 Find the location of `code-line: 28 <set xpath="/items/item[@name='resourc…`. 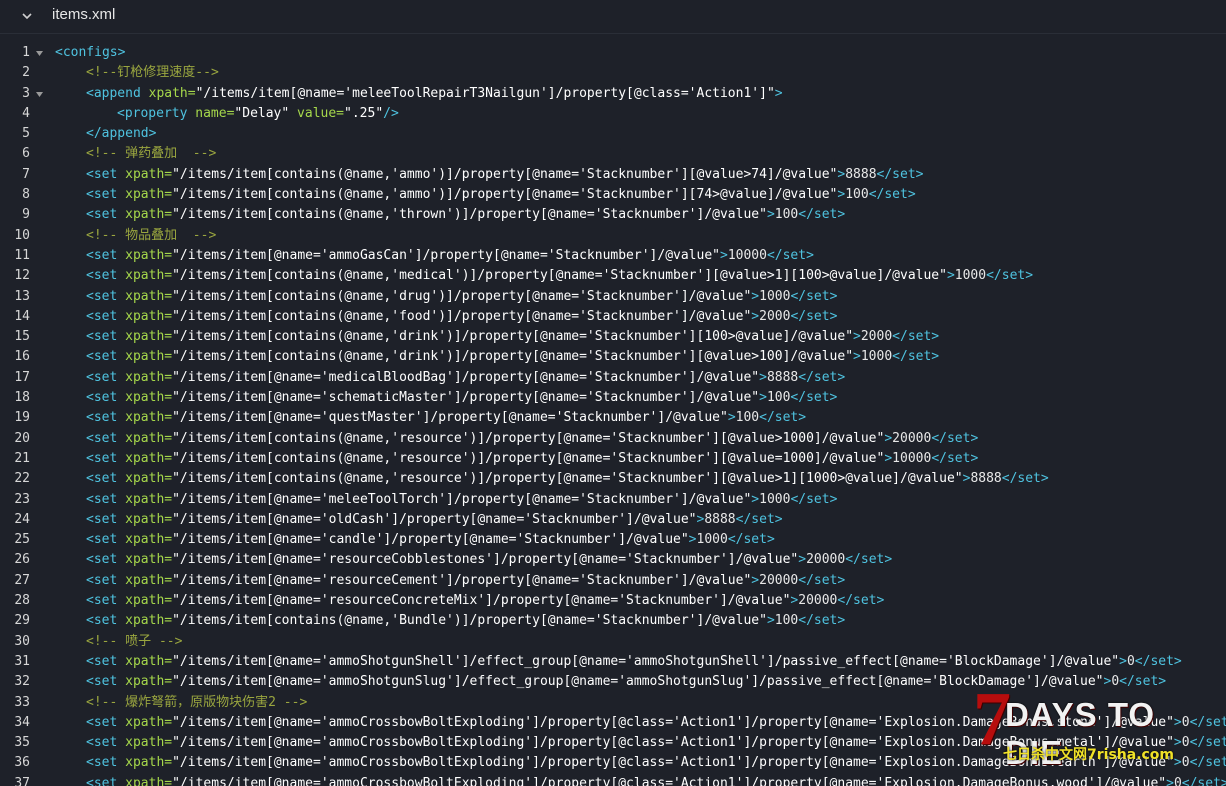

code-line: 28 <set xpath="/items/item[@name='resourc… is located at coordinates (613, 601).